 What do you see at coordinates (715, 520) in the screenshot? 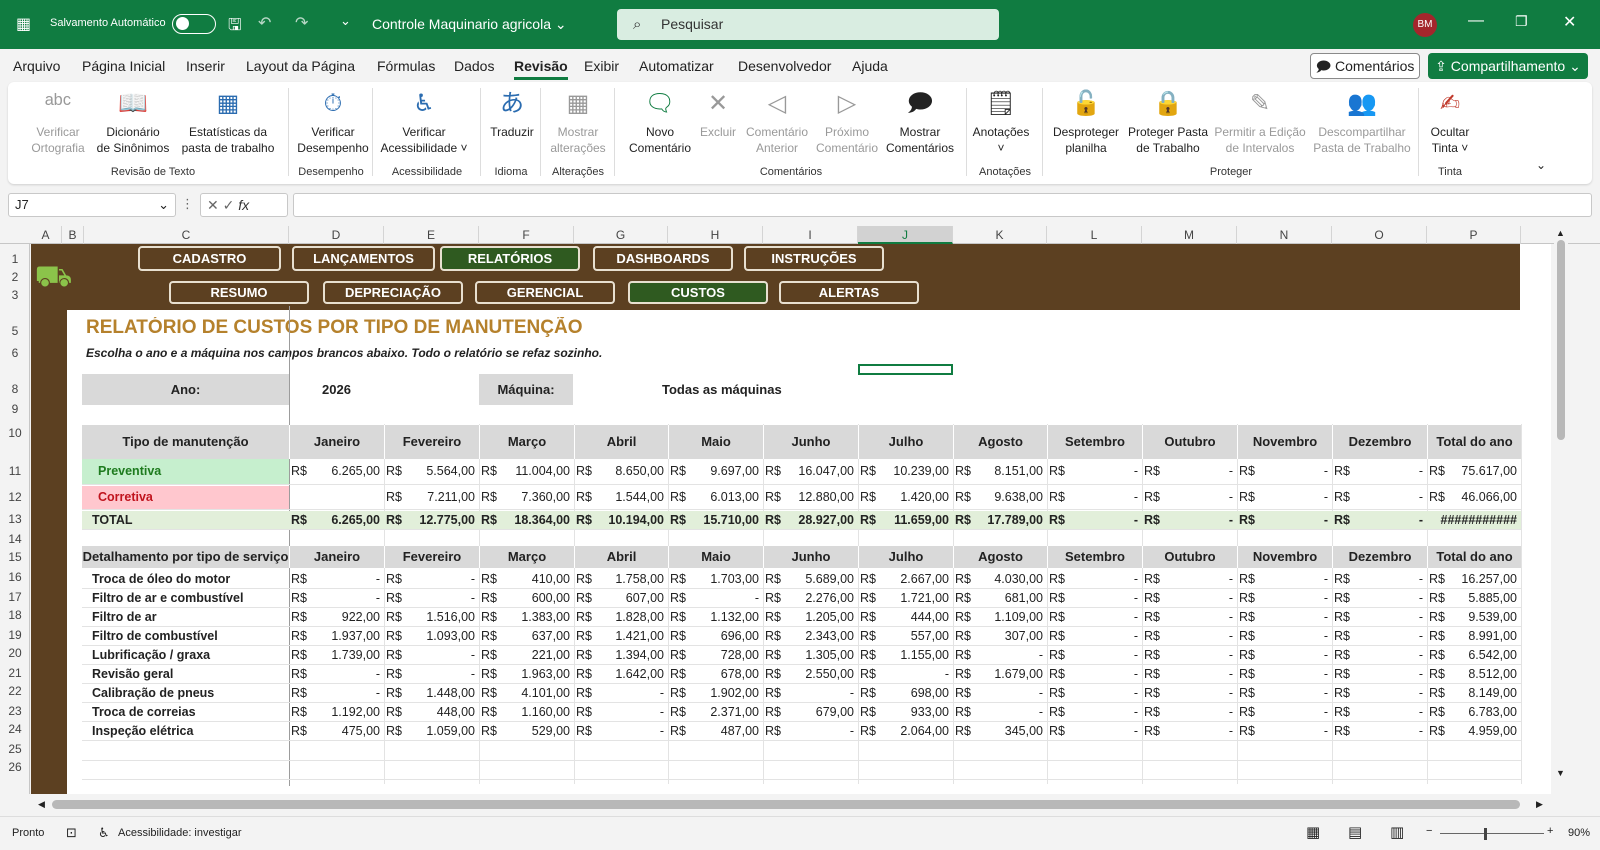
I see `total-value-cell: R$ 15.710,00` at bounding box center [715, 520].